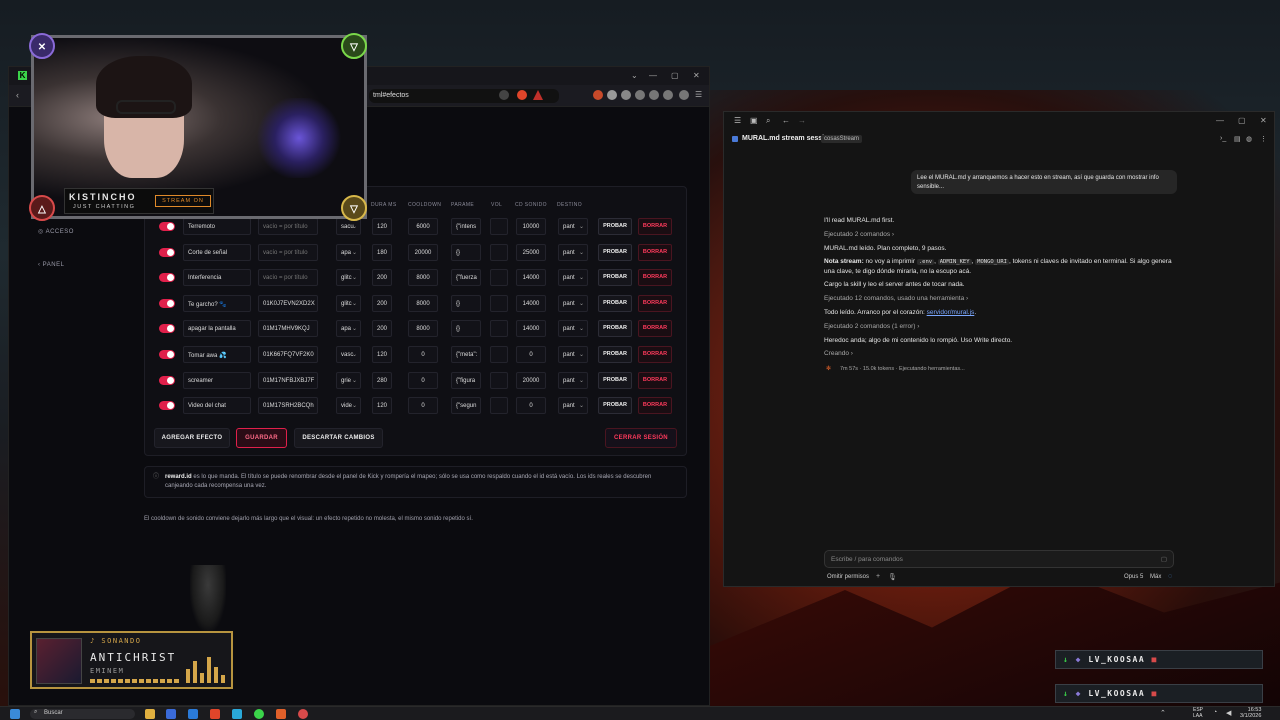 Image resolution: width=1280 pixels, height=720 pixels. I want to click on more-icon: ⋮, so click(1263, 139).